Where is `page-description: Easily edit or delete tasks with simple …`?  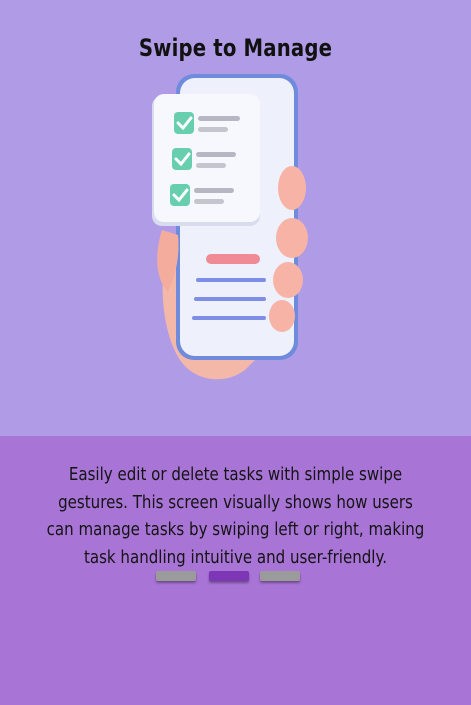
page-description: Easily edit or delete tasks with simple … is located at coordinates (235, 516).